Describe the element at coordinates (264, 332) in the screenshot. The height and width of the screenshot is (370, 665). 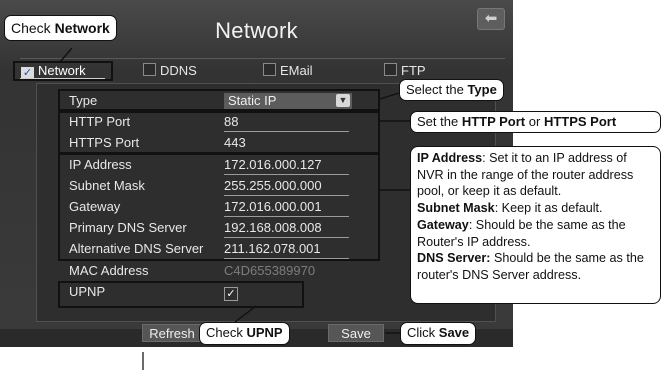
I see `callout-check-upnp-bold: UPNP` at that location.